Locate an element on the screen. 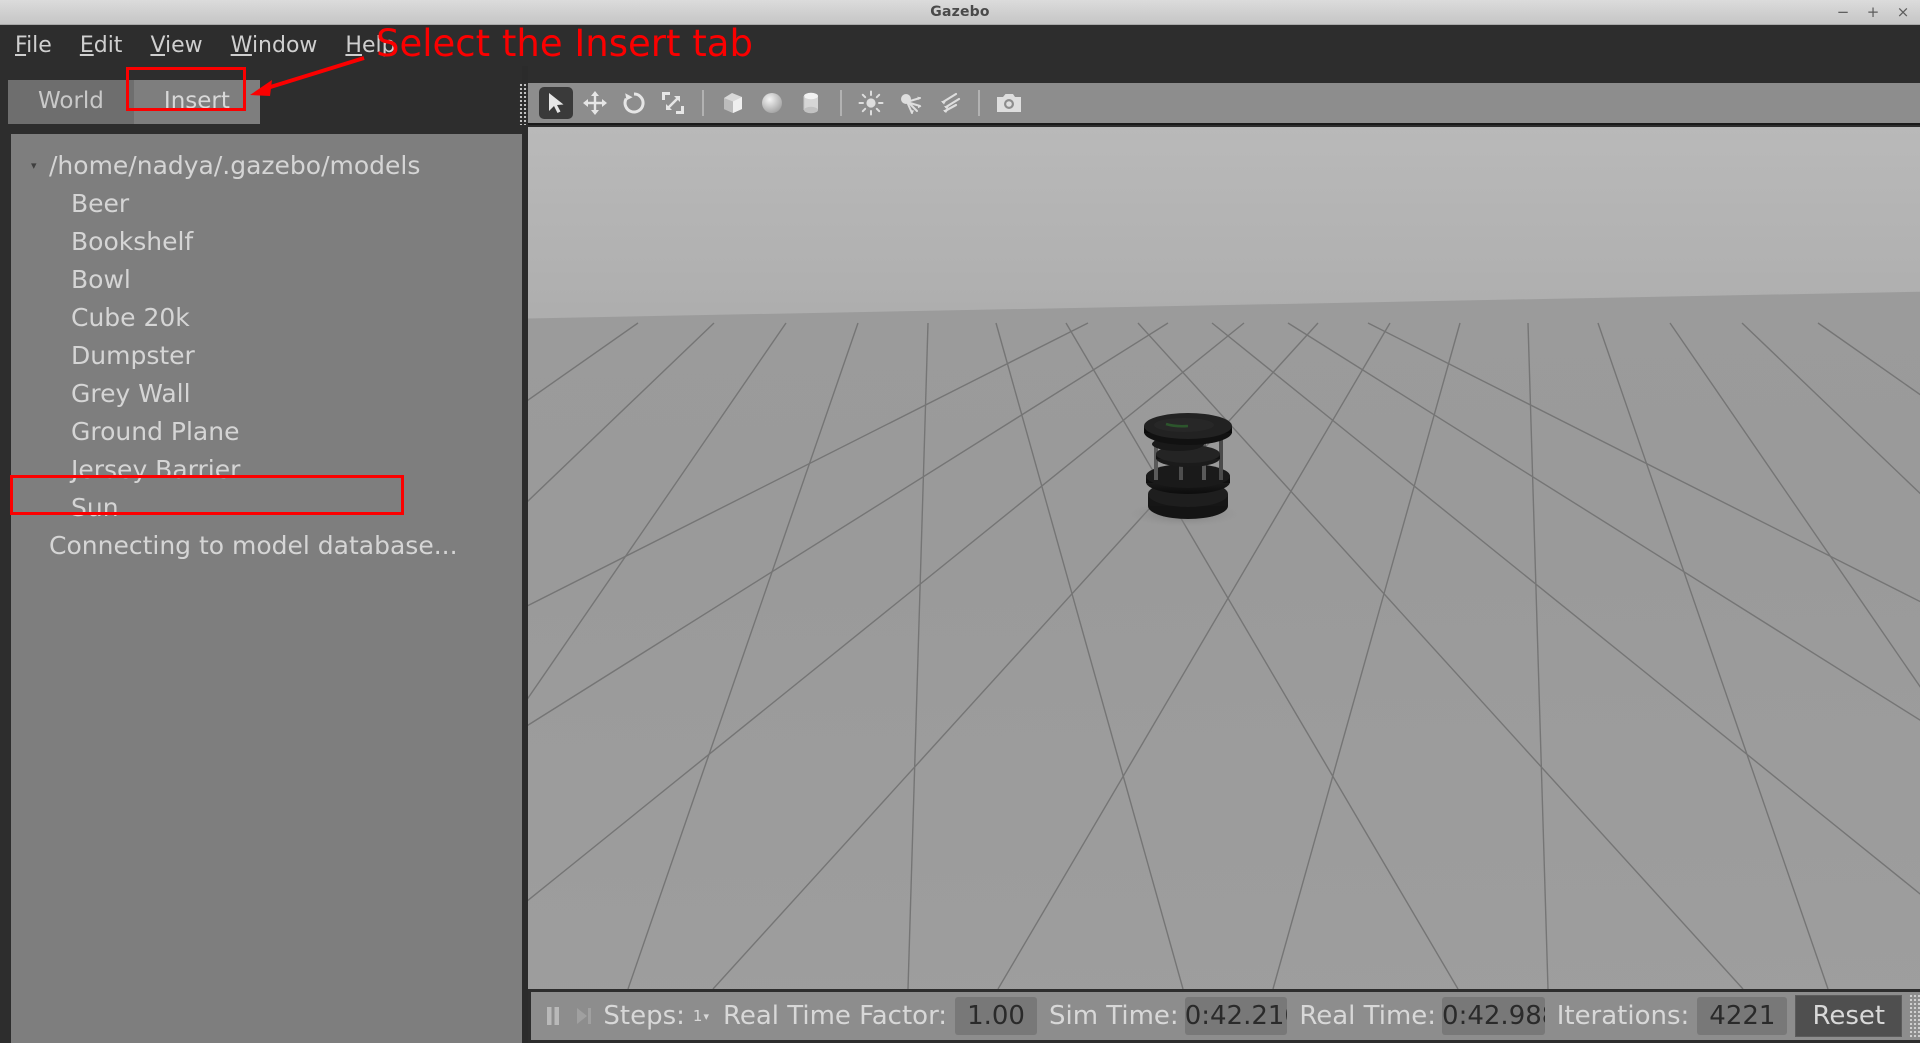 This screenshot has width=1920, height=1043. model-tree-item-label: Sun is located at coordinates (95, 507).